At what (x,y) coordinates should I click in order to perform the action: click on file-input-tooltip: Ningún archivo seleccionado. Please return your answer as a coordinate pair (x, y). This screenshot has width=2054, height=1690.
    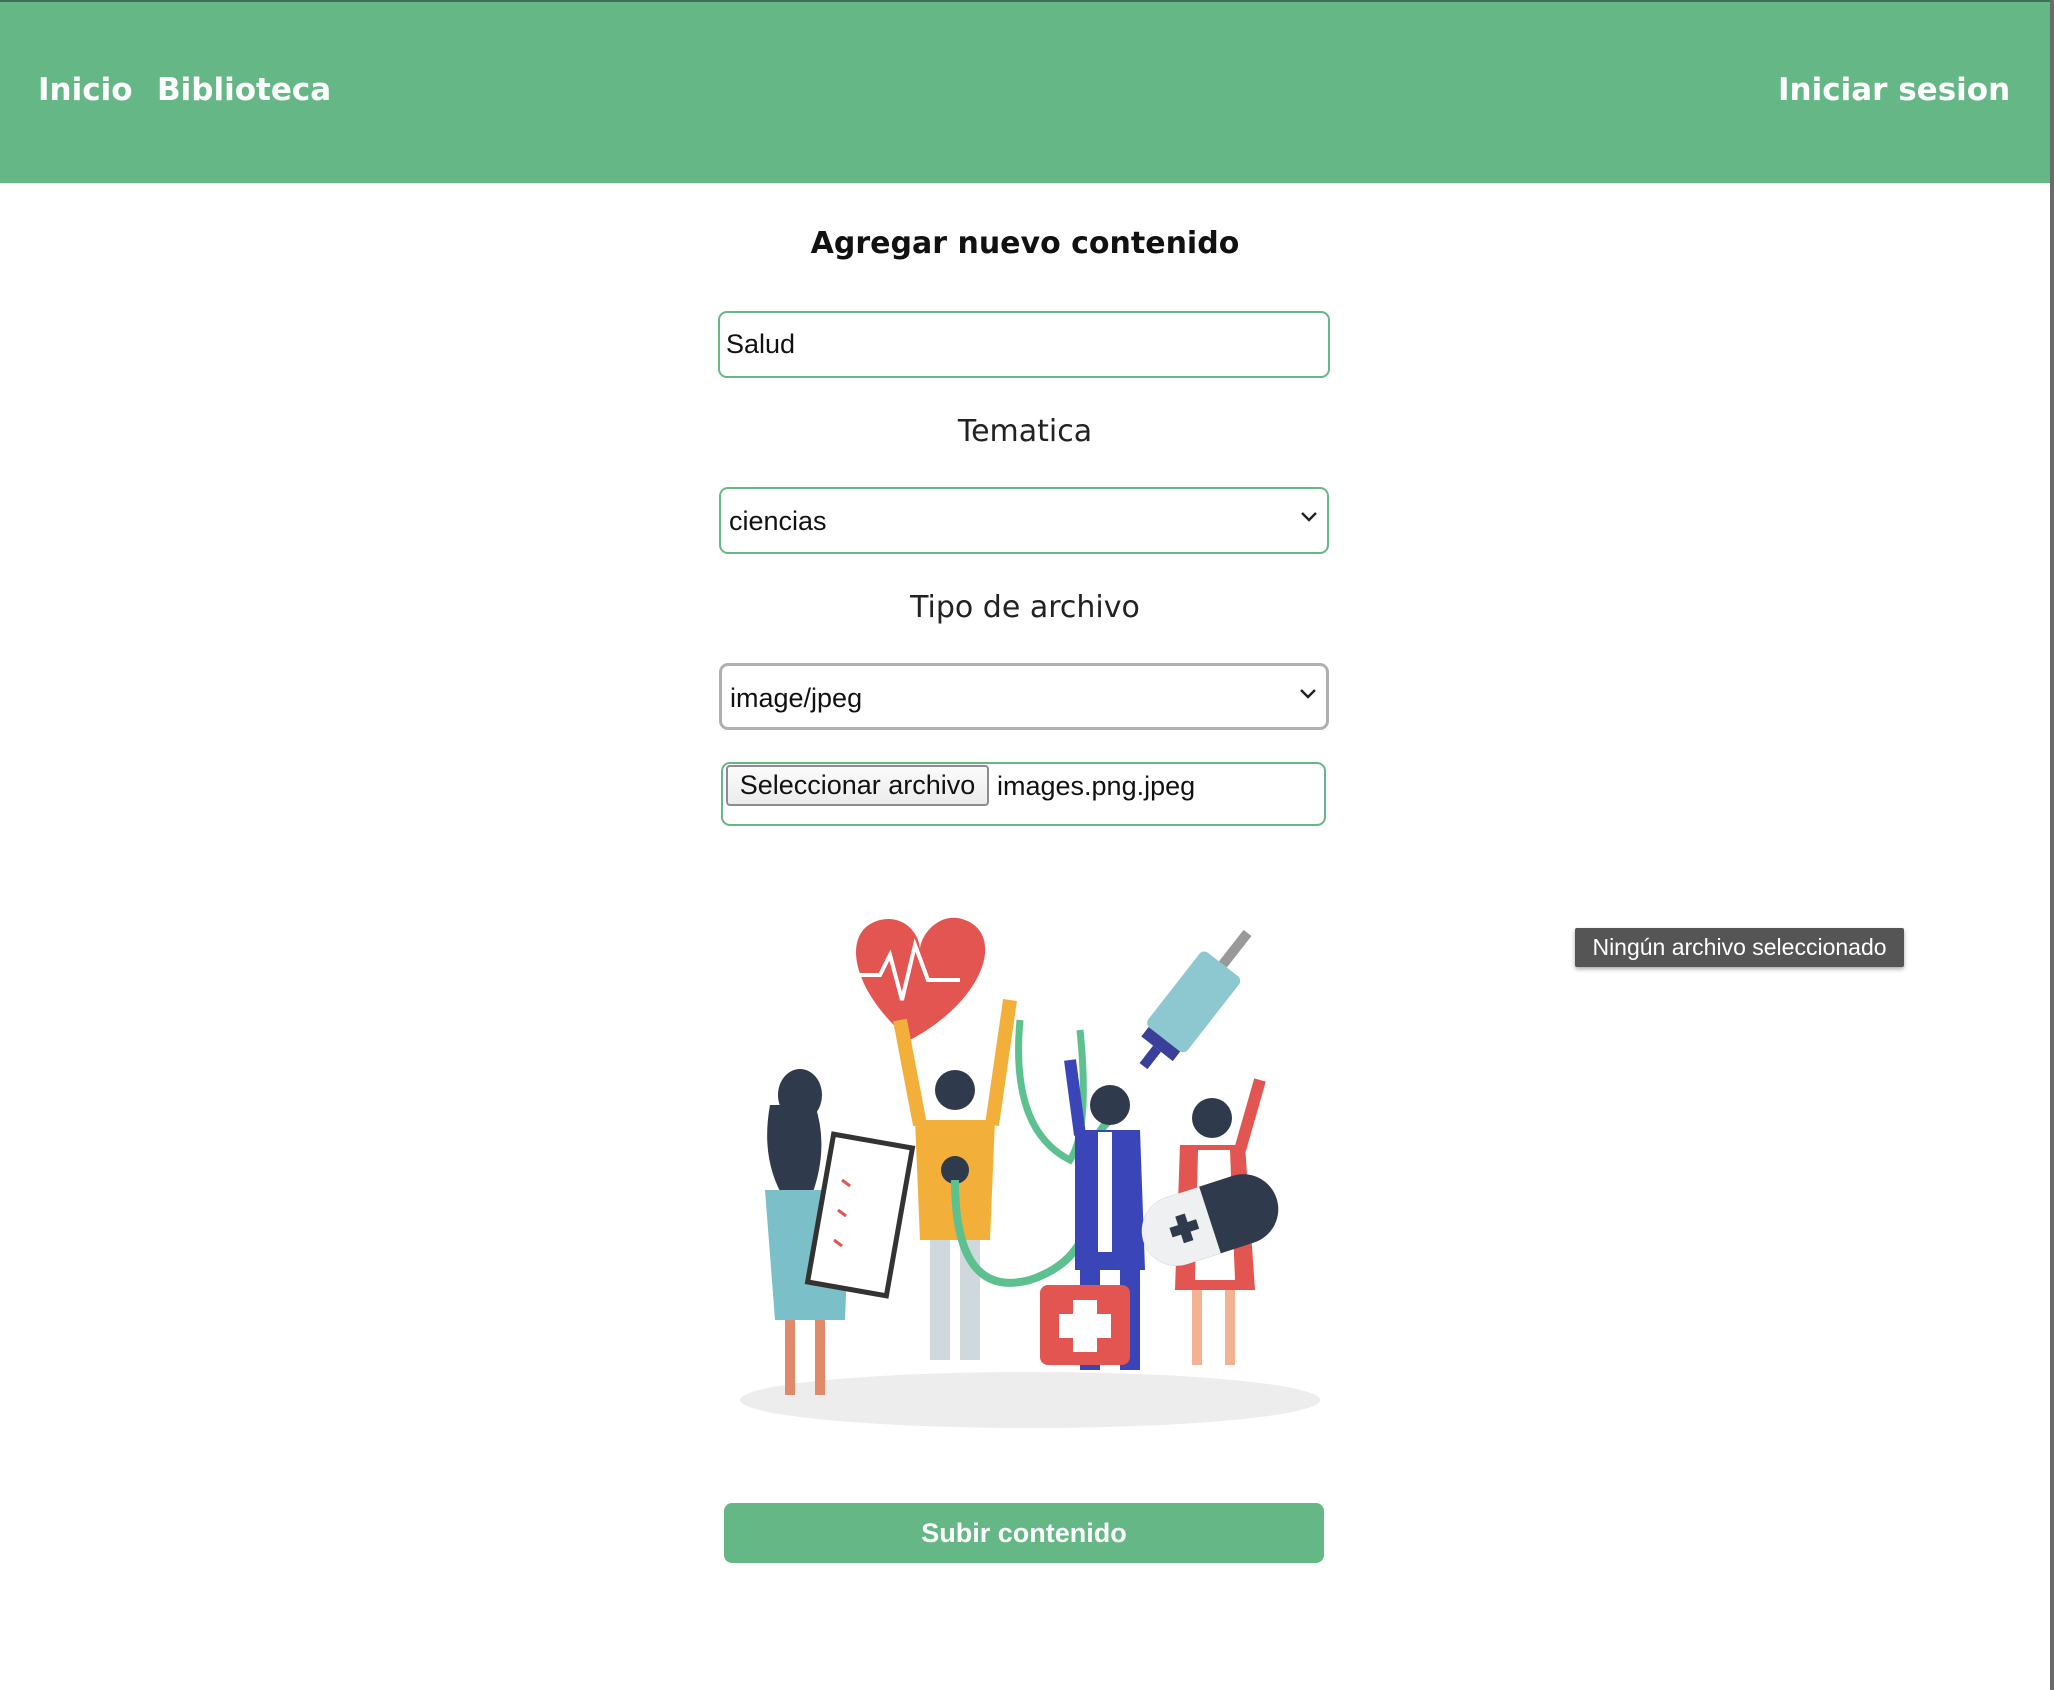
    Looking at the image, I should click on (1739, 947).